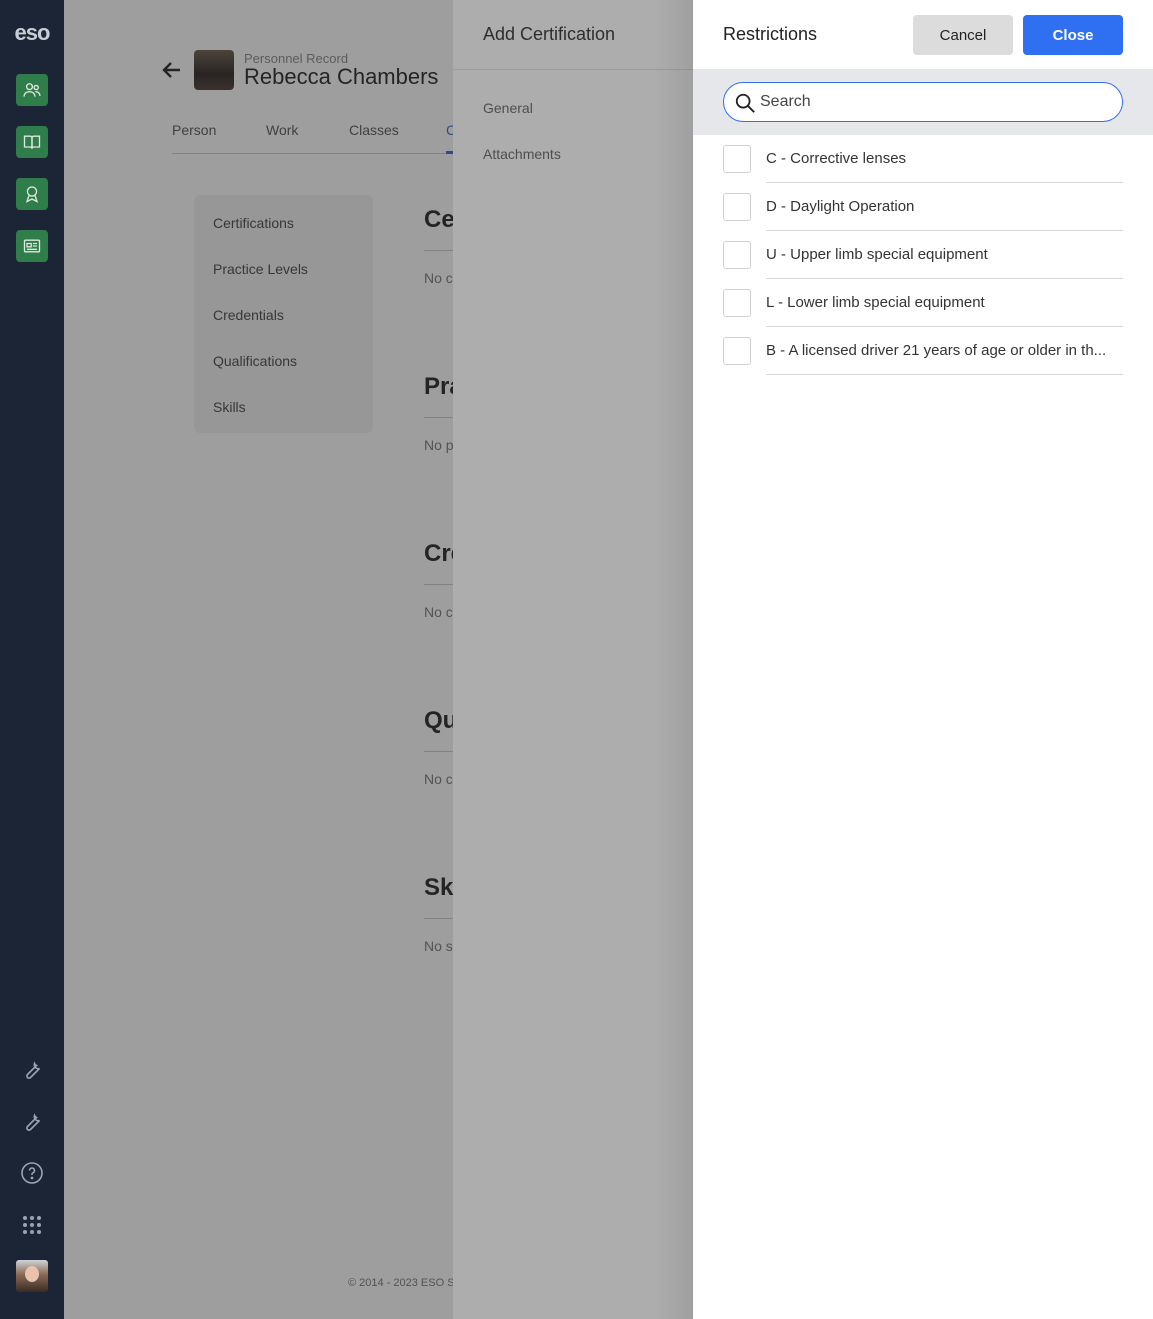  I want to click on restriction-option: L - Lower limb special equipment, so click(923, 303).